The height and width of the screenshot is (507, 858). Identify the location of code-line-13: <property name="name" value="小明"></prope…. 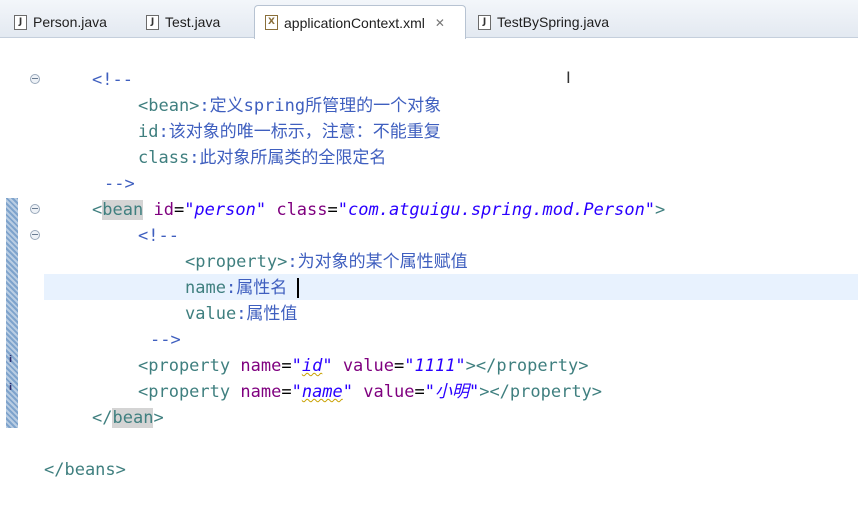
(370, 392).